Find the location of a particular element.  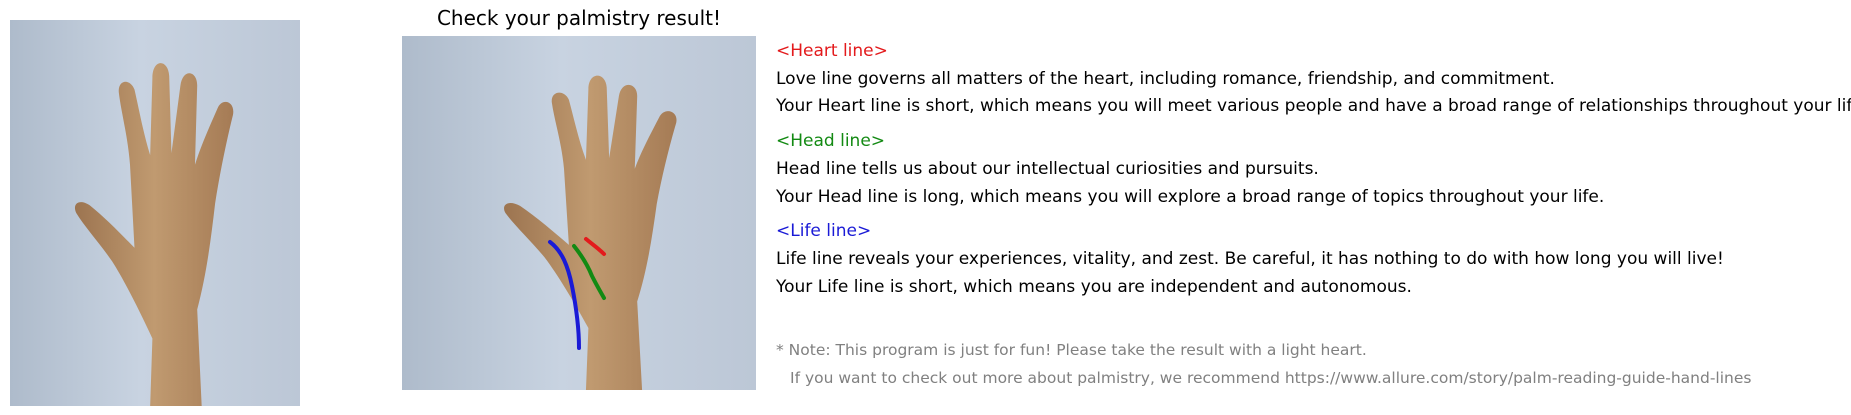

original-palm-image is located at coordinates (155, 213).